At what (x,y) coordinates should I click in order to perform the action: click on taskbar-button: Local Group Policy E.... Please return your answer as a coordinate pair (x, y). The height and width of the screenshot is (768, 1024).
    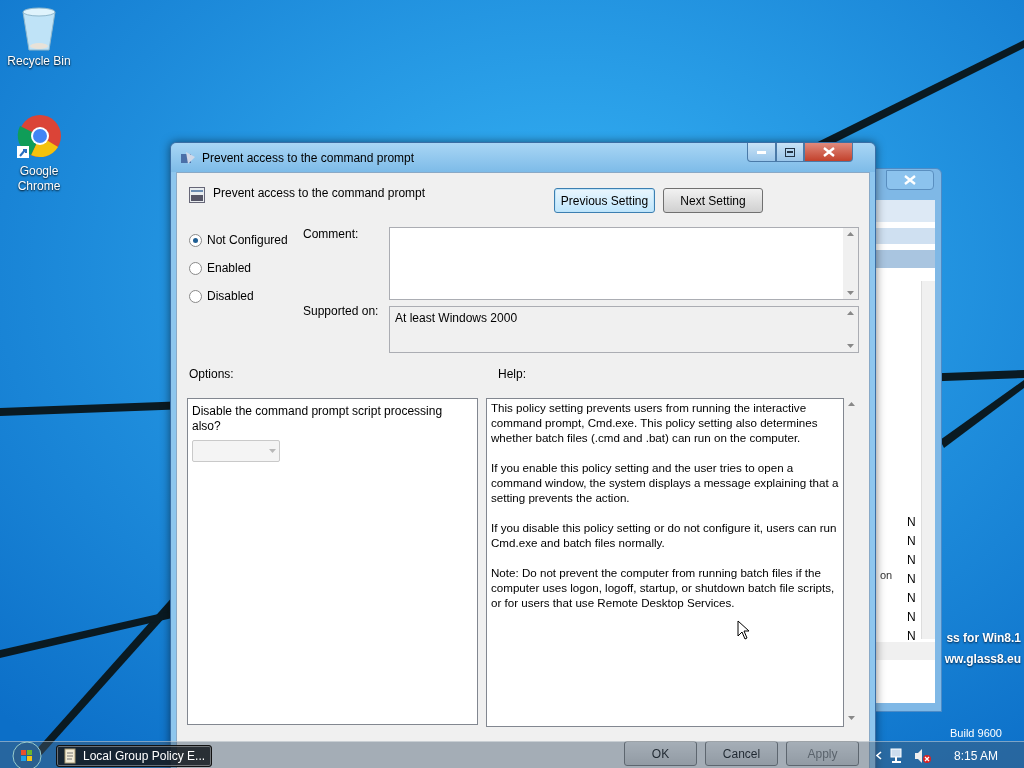
    Looking at the image, I should click on (134, 755).